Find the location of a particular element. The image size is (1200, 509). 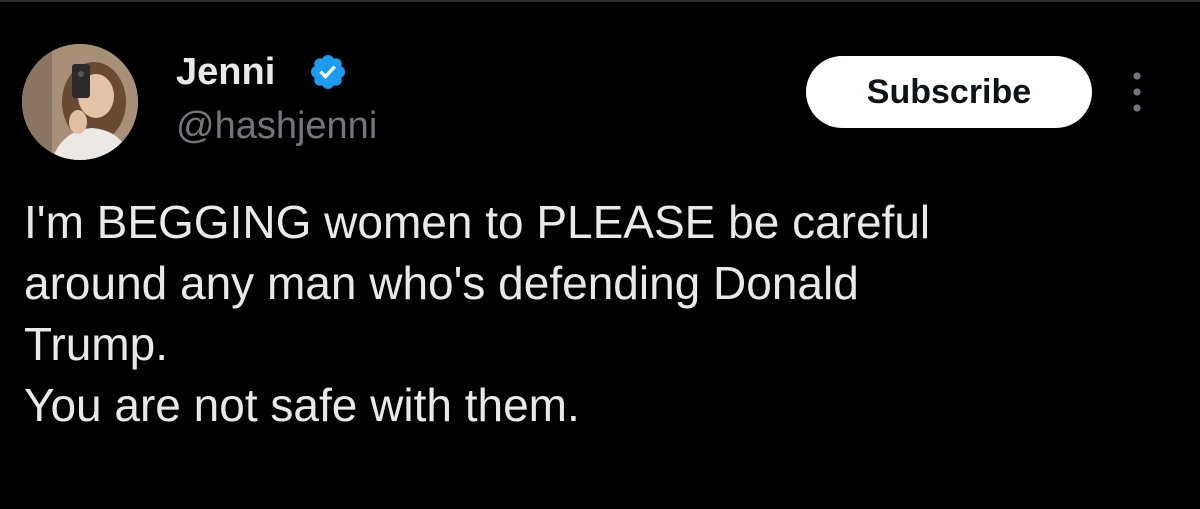

avatar is located at coordinates (80, 102).